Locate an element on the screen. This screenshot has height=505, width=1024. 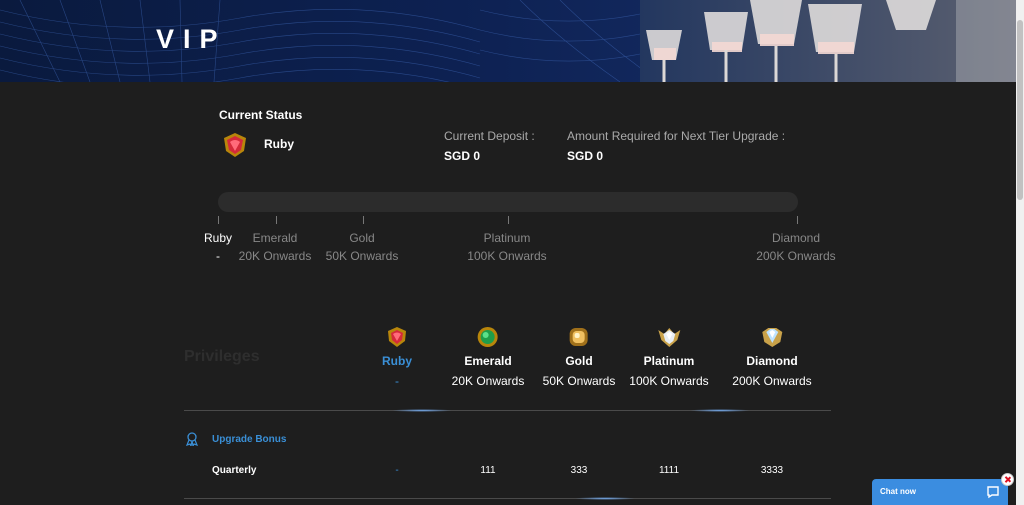
table-divider is located at coordinates (507, 498).